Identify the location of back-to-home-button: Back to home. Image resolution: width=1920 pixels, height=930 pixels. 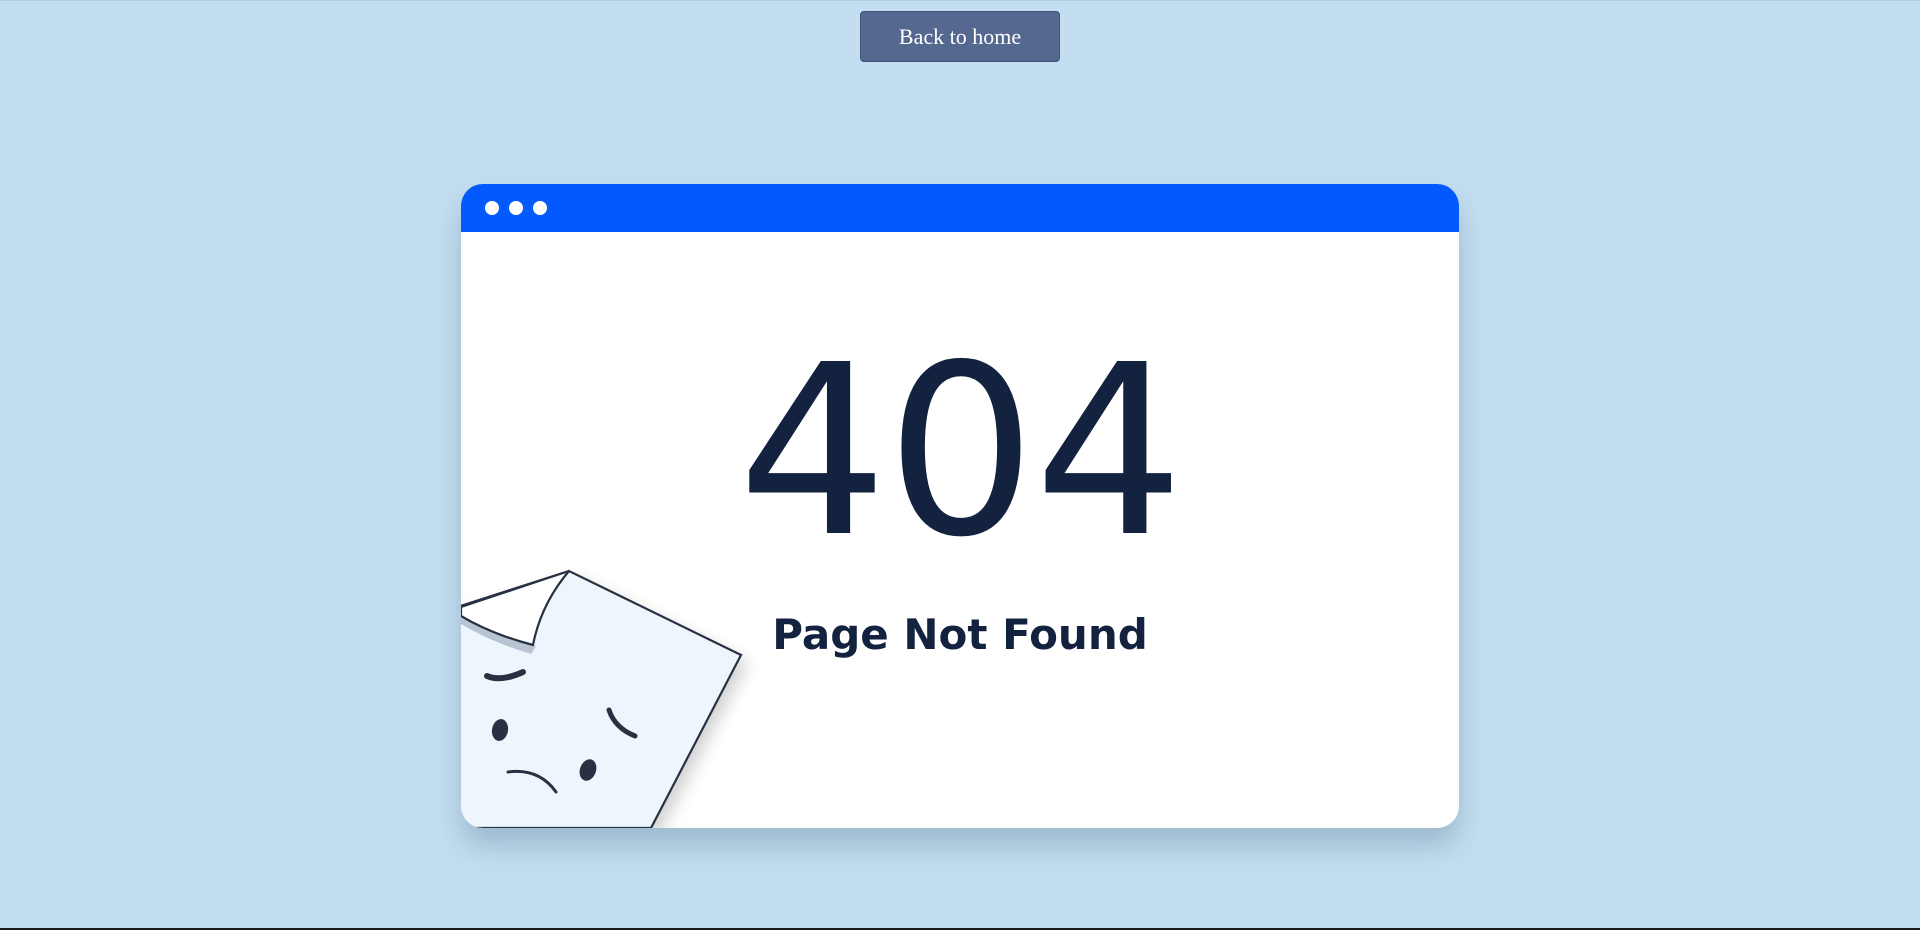
(960, 36).